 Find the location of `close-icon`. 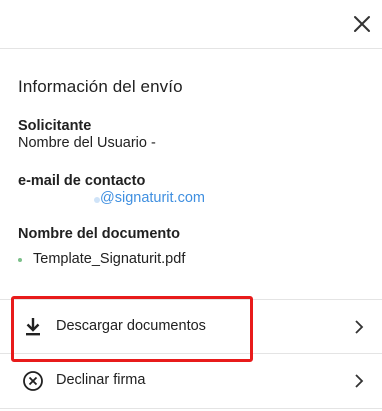

close-icon is located at coordinates (362, 24).